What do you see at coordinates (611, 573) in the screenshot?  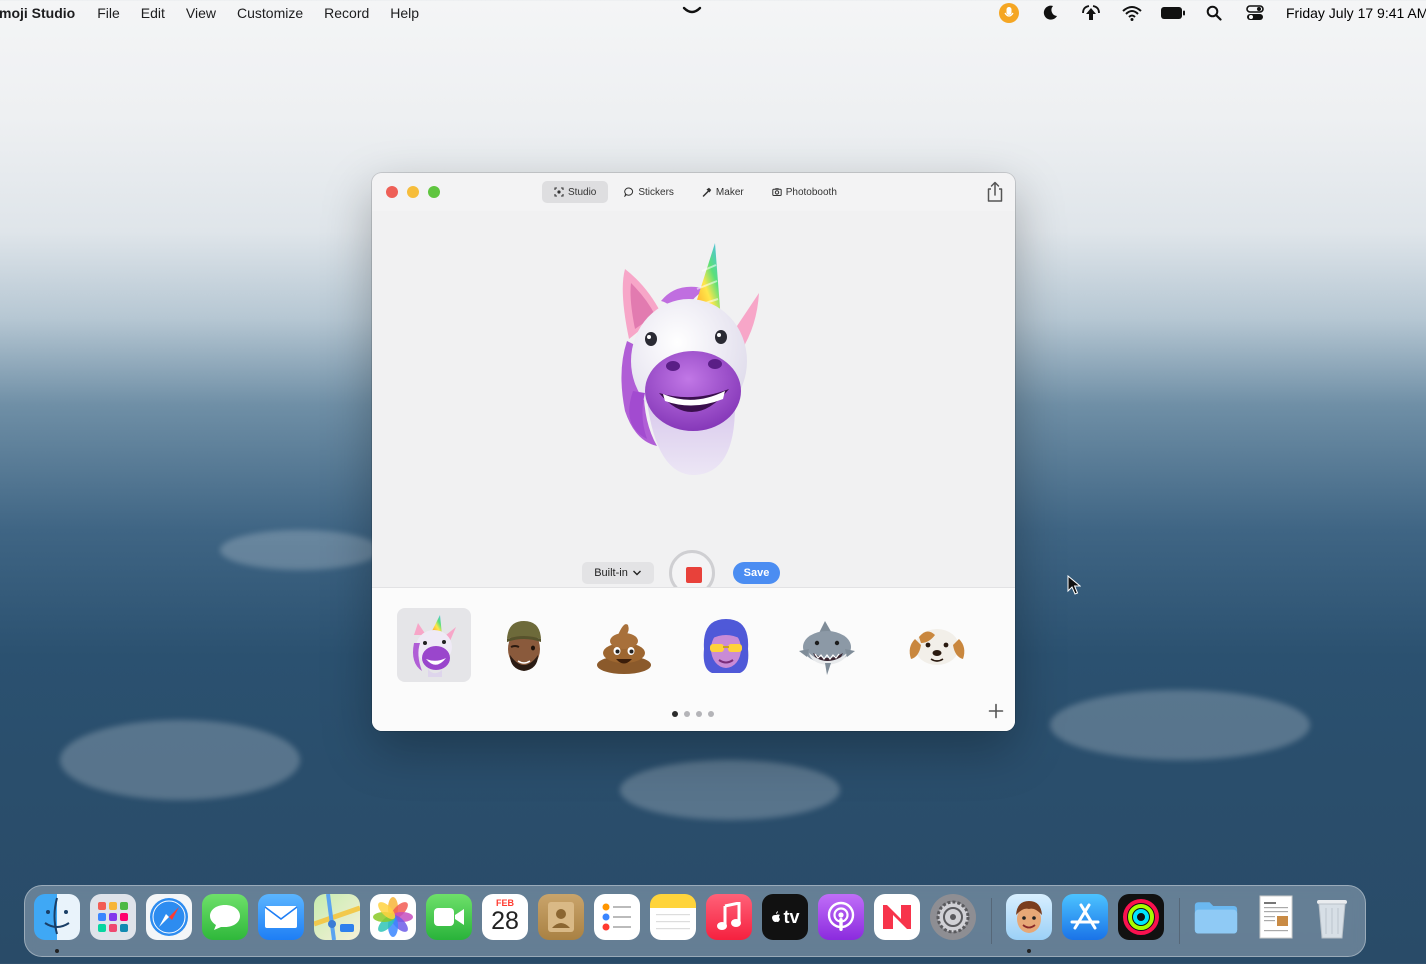 I see `camera-source-label: Built-in` at bounding box center [611, 573].